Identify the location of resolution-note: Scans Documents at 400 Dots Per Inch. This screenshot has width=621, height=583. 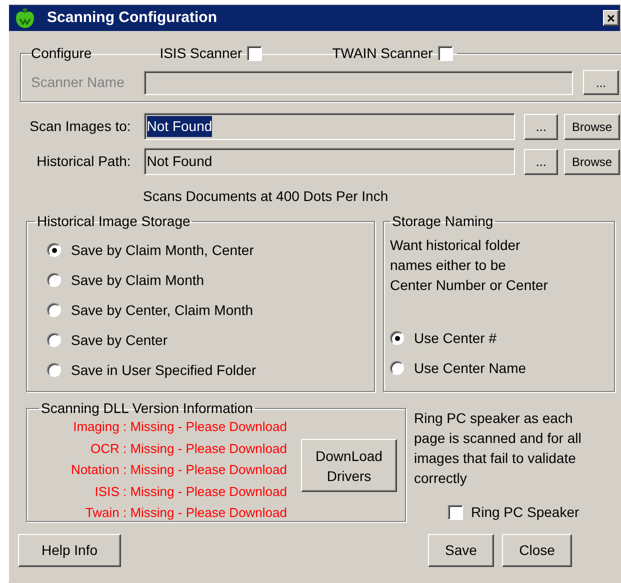
(265, 196).